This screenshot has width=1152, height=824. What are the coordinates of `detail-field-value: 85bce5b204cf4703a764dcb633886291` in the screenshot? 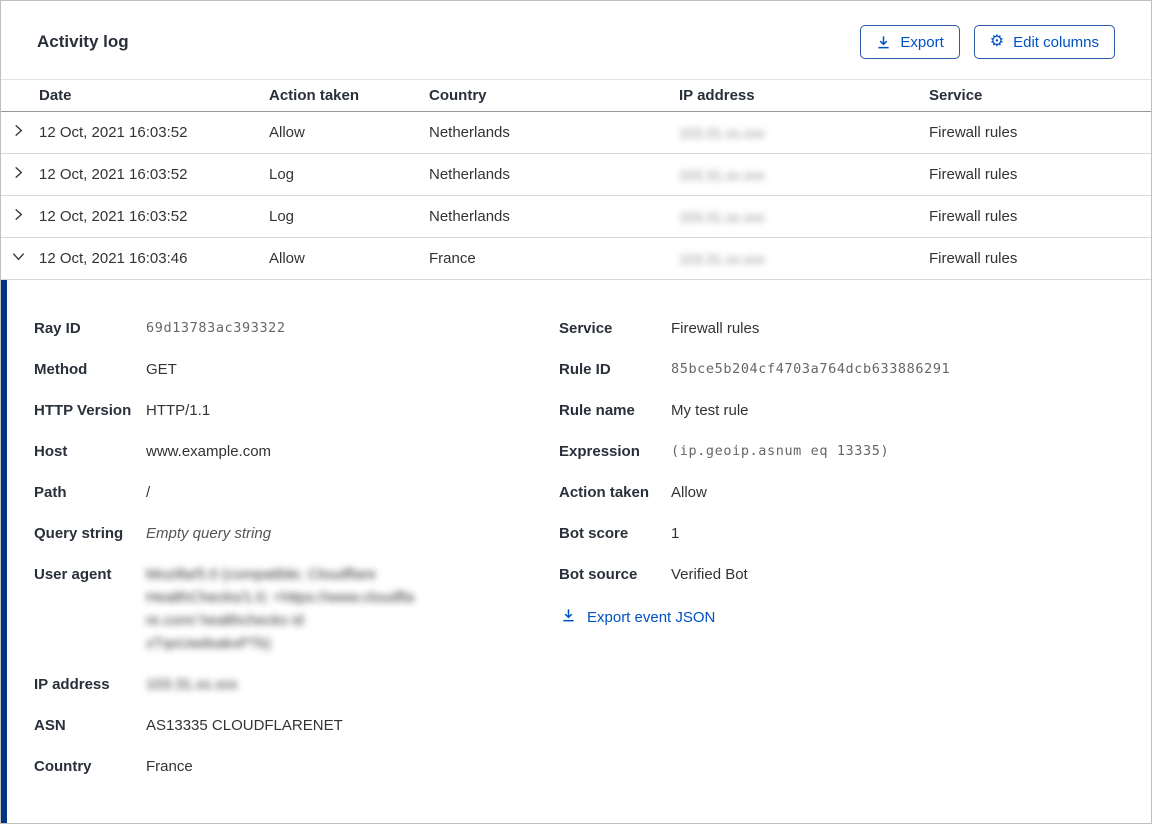 It's located at (811, 369).